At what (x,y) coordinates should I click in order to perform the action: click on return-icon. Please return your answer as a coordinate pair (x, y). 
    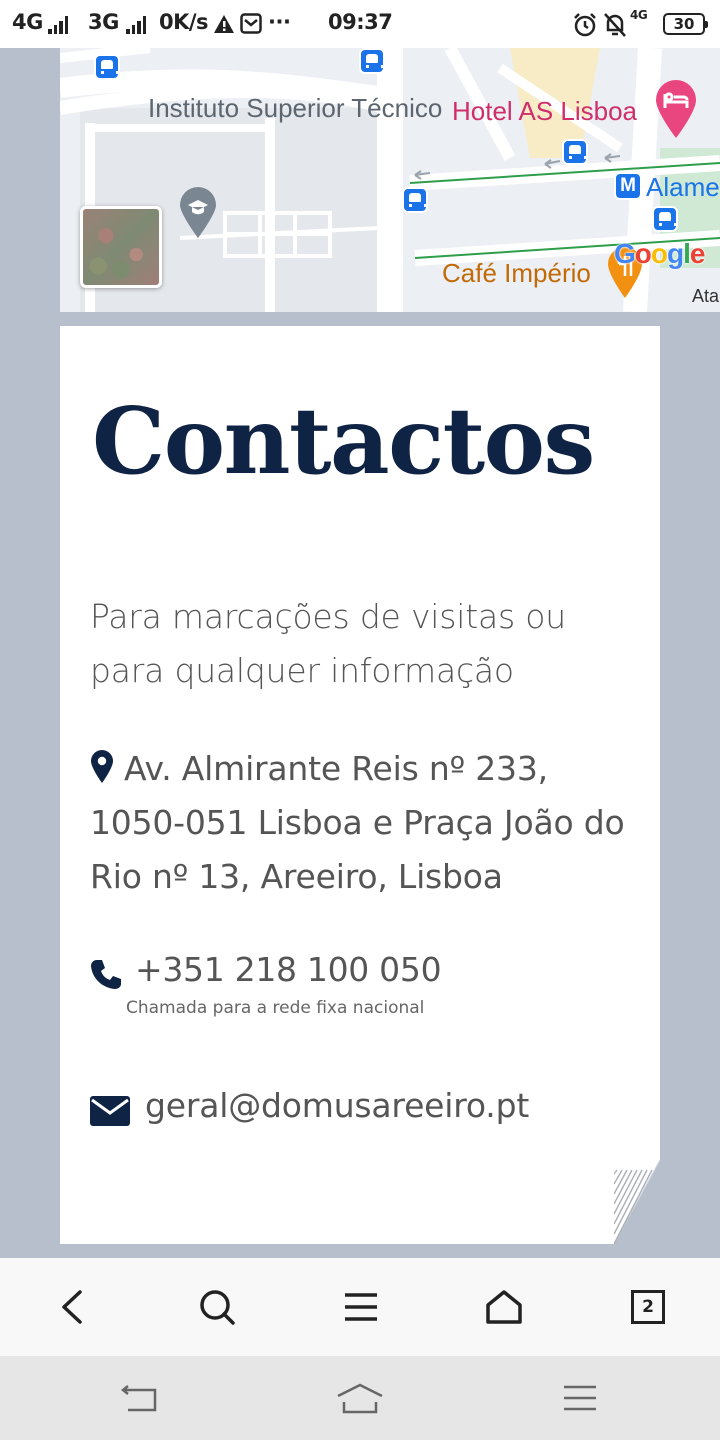
    Looking at the image, I should click on (138, 1398).